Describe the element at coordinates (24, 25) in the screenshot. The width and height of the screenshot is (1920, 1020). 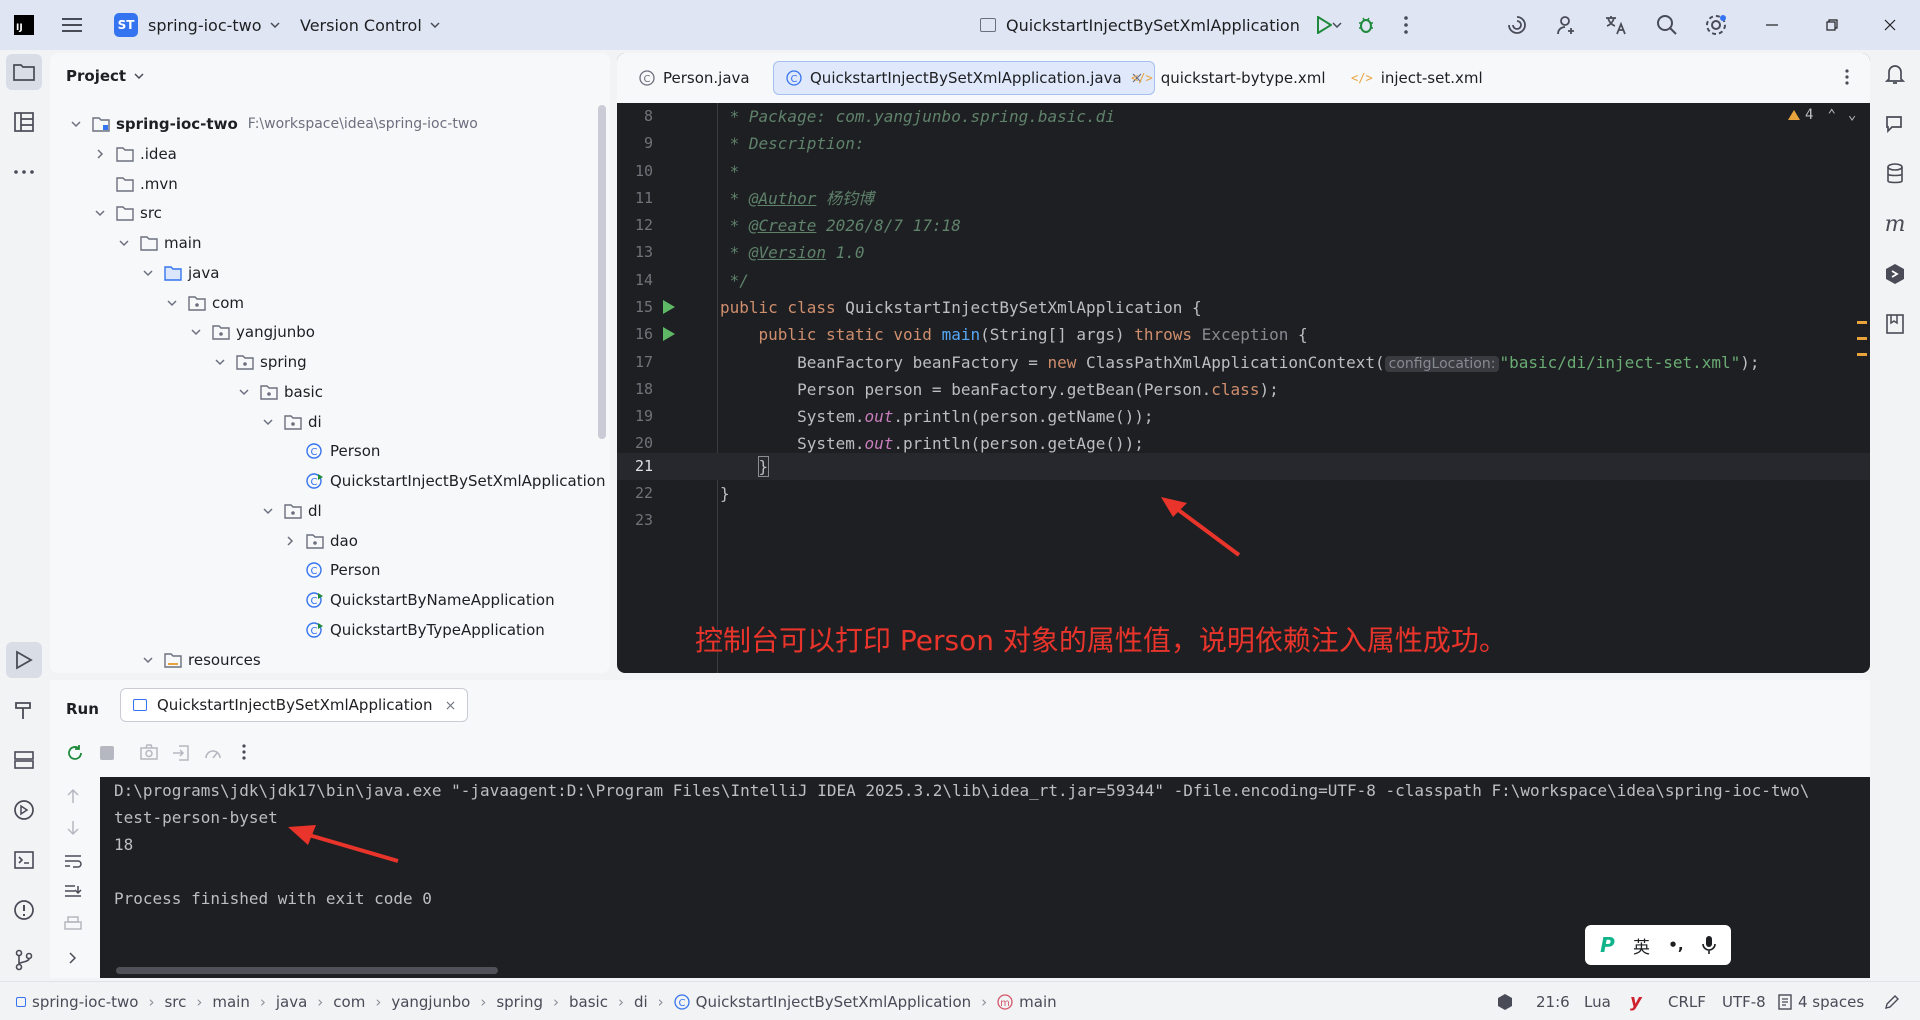
I see `intellij-logo: IJ` at that location.